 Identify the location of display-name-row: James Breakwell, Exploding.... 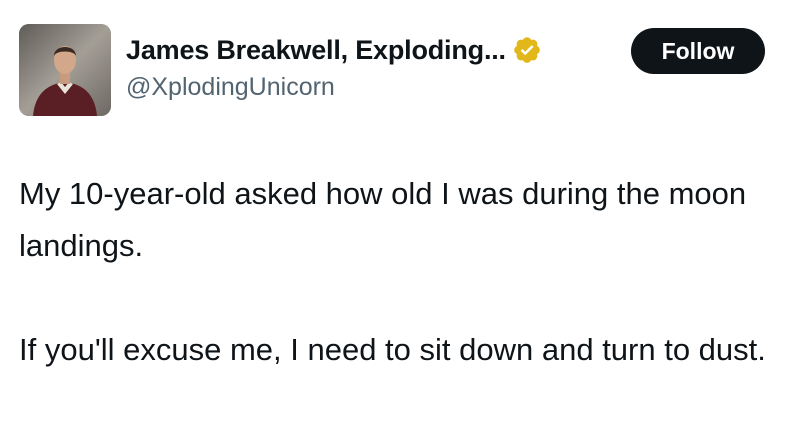
(334, 50).